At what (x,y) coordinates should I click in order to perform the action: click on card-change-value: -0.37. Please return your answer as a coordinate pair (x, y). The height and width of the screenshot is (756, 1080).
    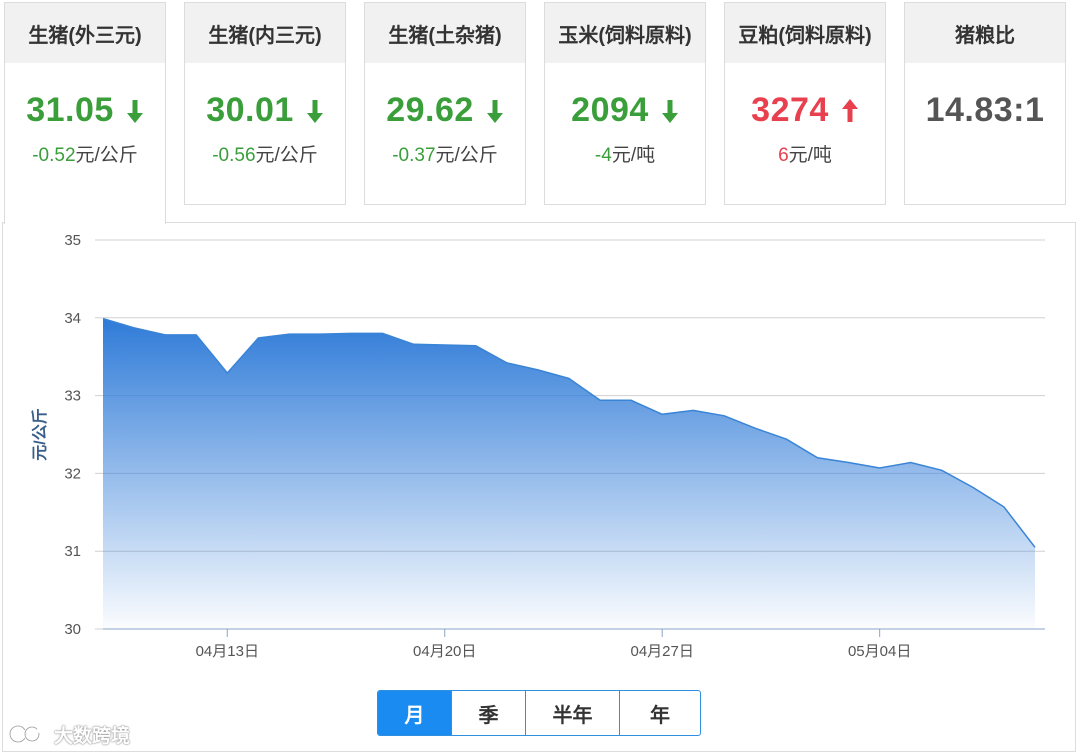
    Looking at the image, I should click on (414, 155).